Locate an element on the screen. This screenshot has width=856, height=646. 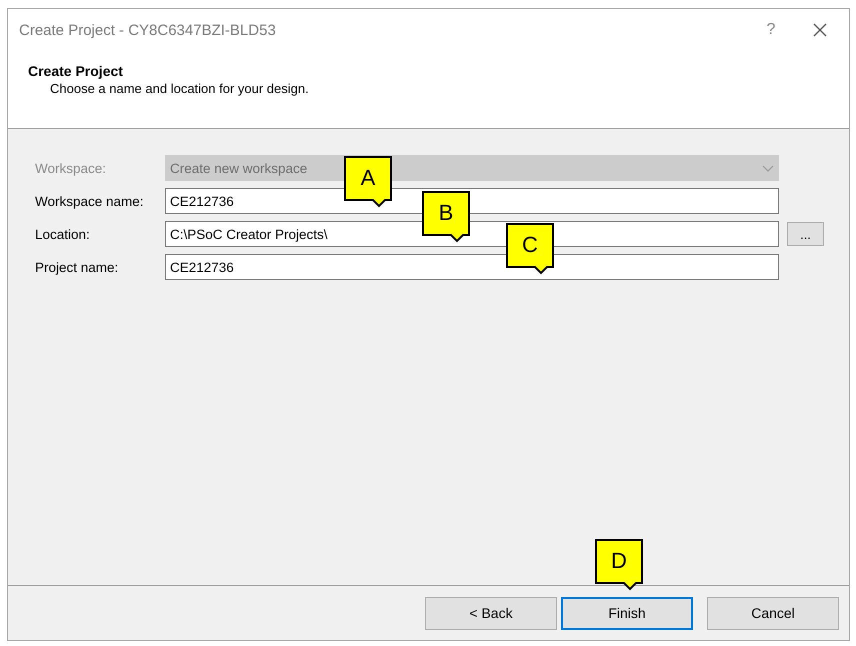
dialog-button: < Back is located at coordinates (491, 613).